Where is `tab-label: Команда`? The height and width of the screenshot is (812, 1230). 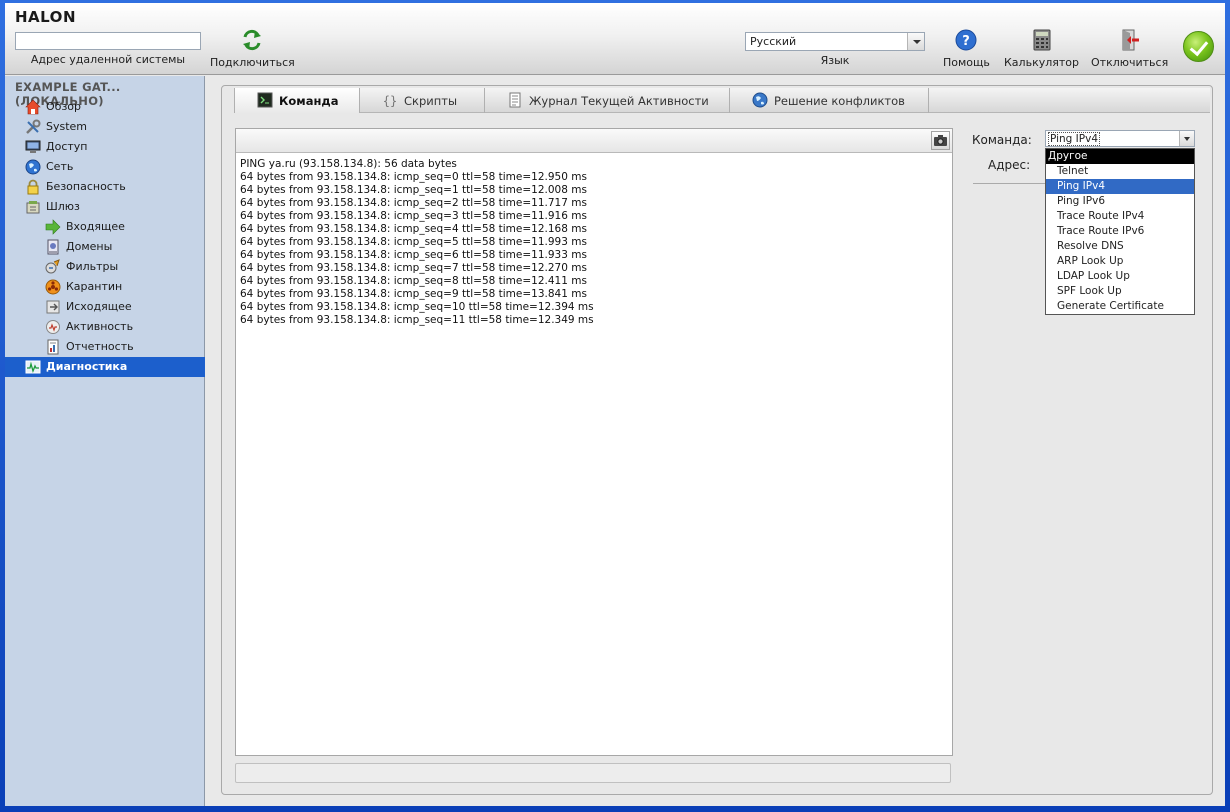 tab-label: Команда is located at coordinates (309, 101).